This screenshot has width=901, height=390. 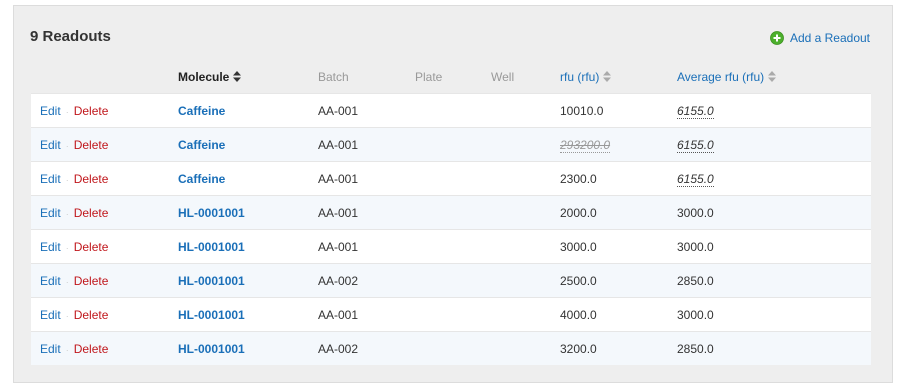 What do you see at coordinates (721, 77) in the screenshot?
I see `column-header-average-rfu-label: Average rfu (rfu)` at bounding box center [721, 77].